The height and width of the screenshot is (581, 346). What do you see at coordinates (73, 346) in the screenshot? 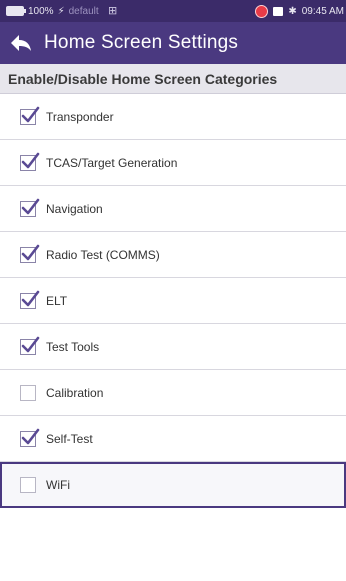
I see `category-label: Test Tools` at bounding box center [73, 346].